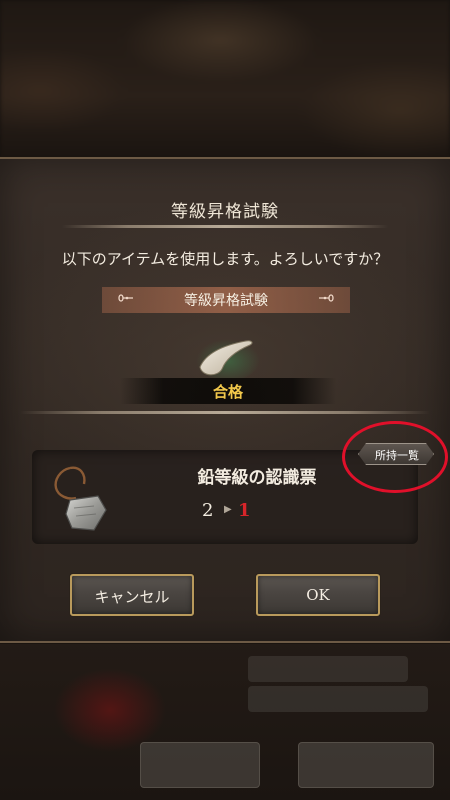 Image resolution: width=450 pixels, height=800 pixels. I want to click on highlight-circle, so click(395, 457).